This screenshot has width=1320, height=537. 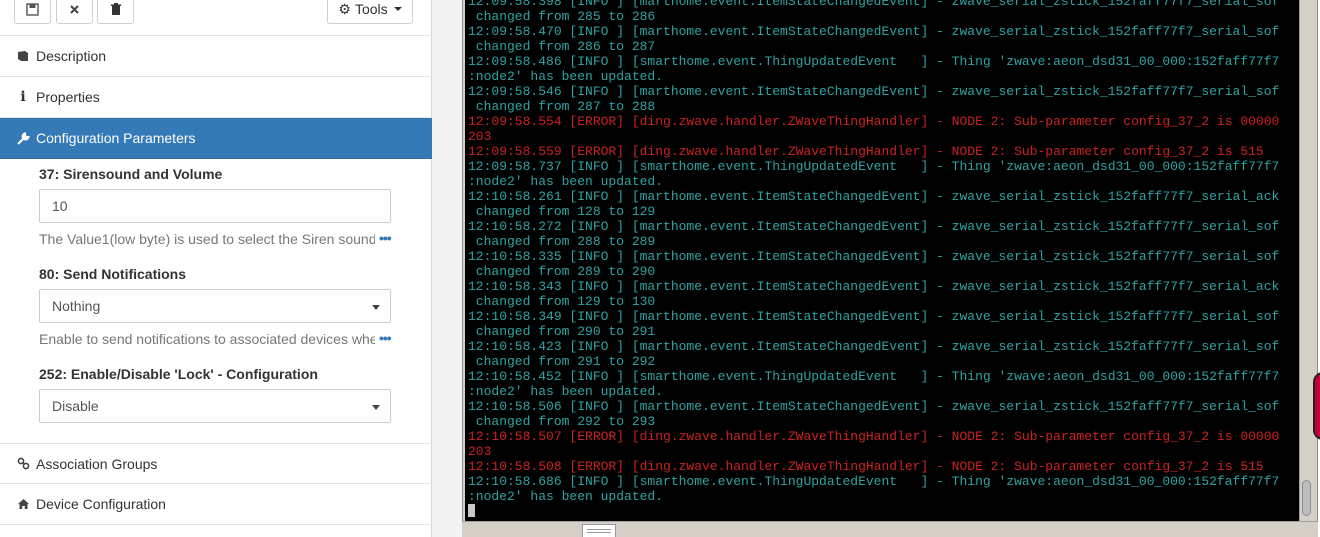 I want to click on log-line: changed from 290 to 291, so click(x=562, y=331).